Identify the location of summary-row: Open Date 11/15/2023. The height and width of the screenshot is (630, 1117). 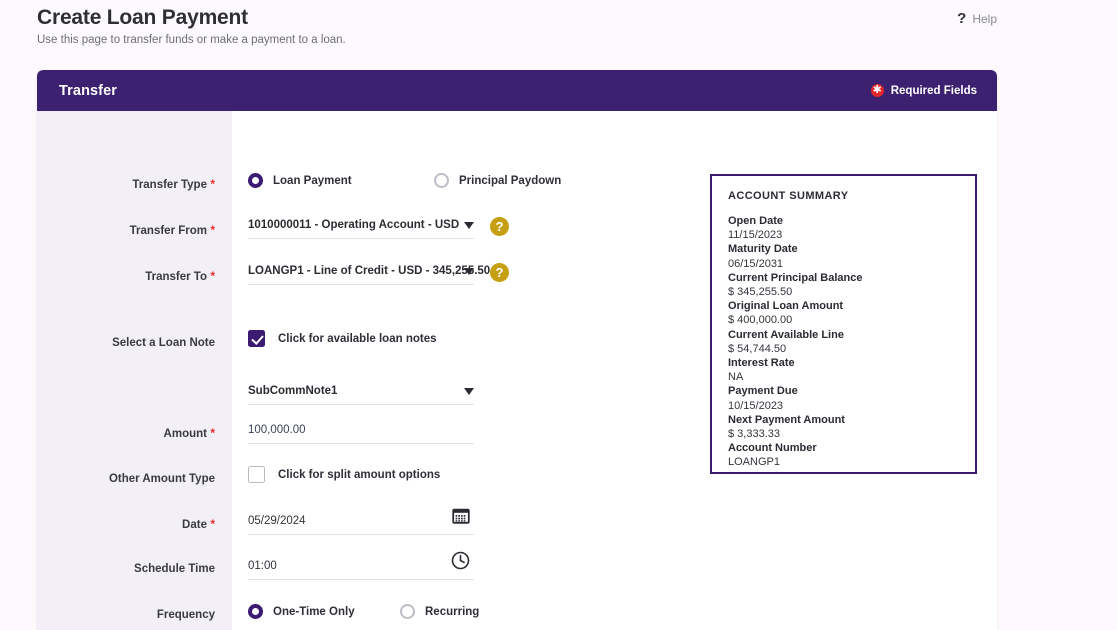
(843, 228).